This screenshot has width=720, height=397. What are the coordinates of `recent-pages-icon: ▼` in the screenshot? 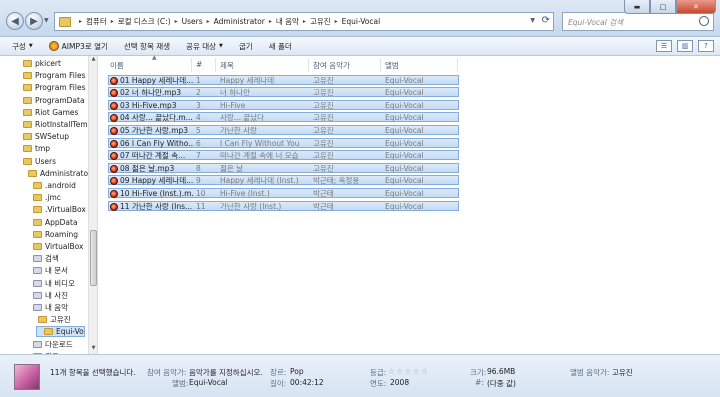 It's located at (46, 20).